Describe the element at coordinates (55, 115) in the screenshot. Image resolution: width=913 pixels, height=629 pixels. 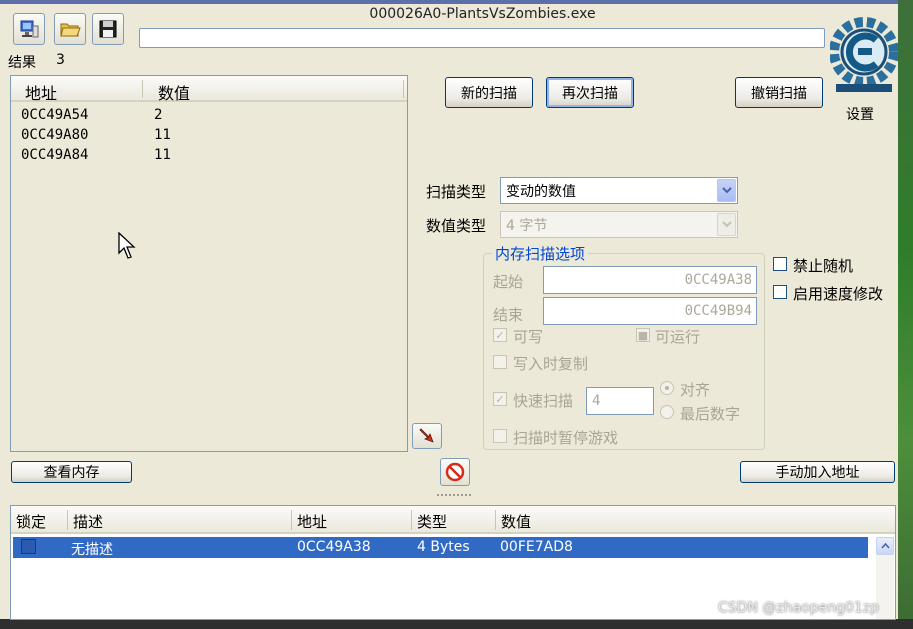
I see `found-address: 0CC49A54` at that location.